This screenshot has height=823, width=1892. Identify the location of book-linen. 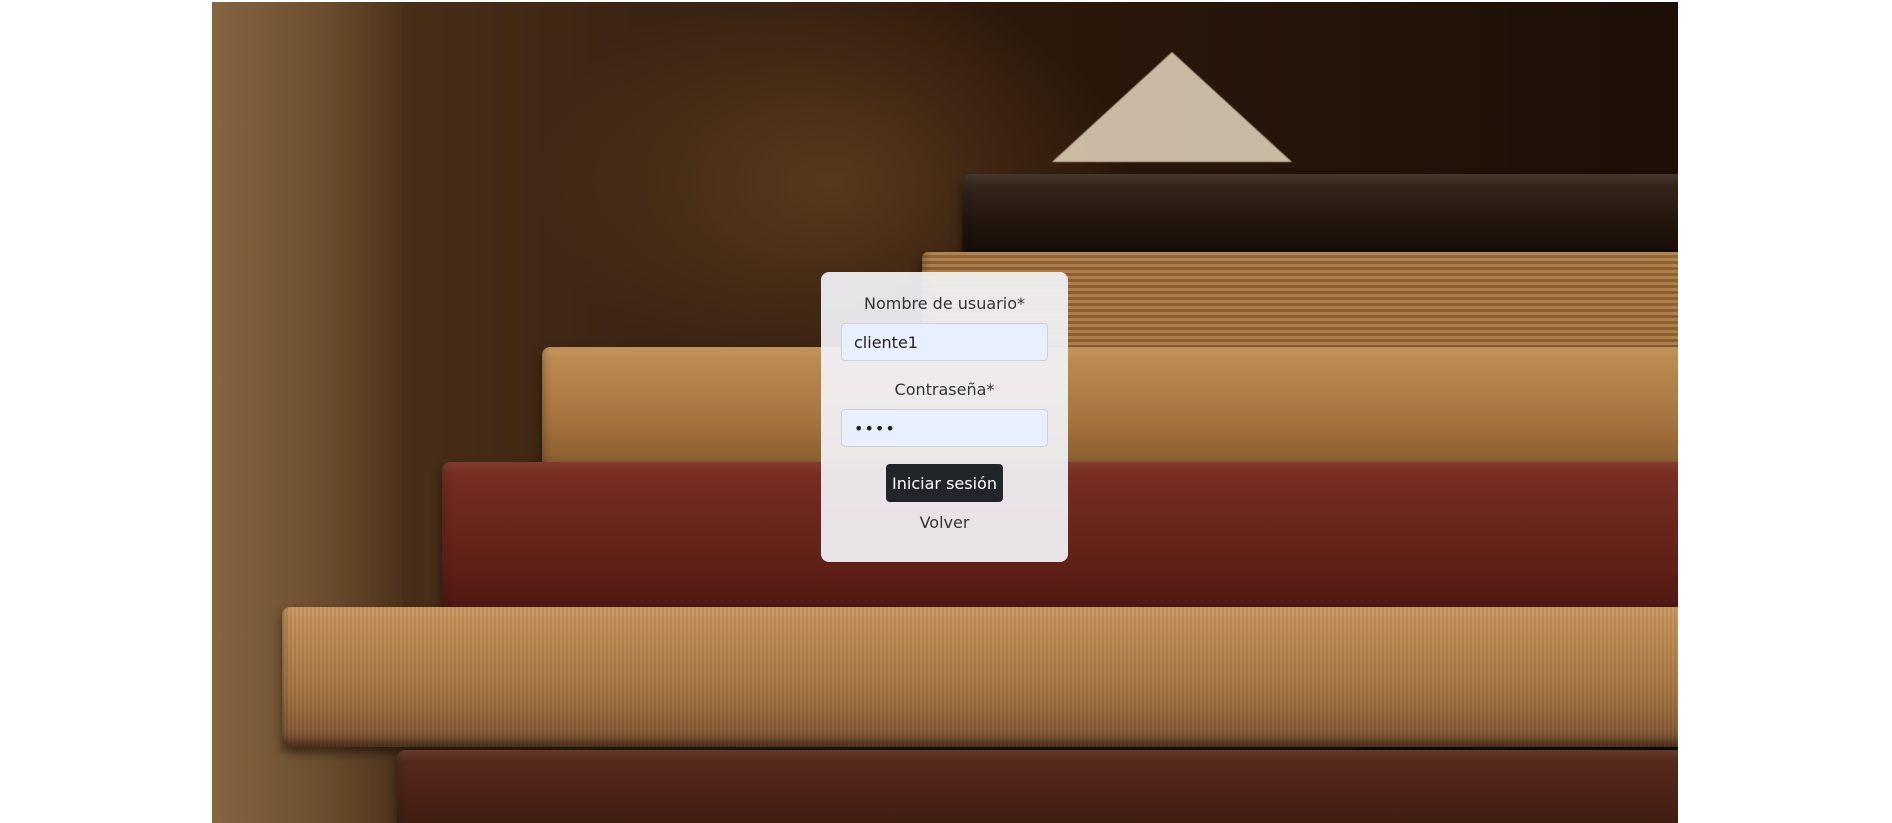
(980, 677).